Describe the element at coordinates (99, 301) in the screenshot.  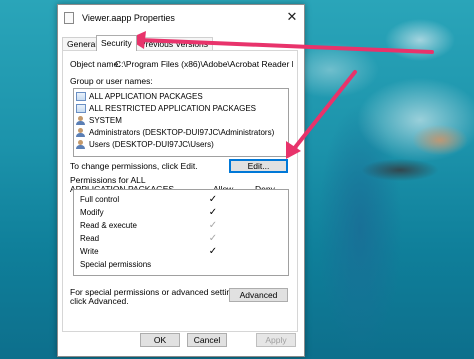
I see `advanced-help-text-line2: click Advanced.` at that location.